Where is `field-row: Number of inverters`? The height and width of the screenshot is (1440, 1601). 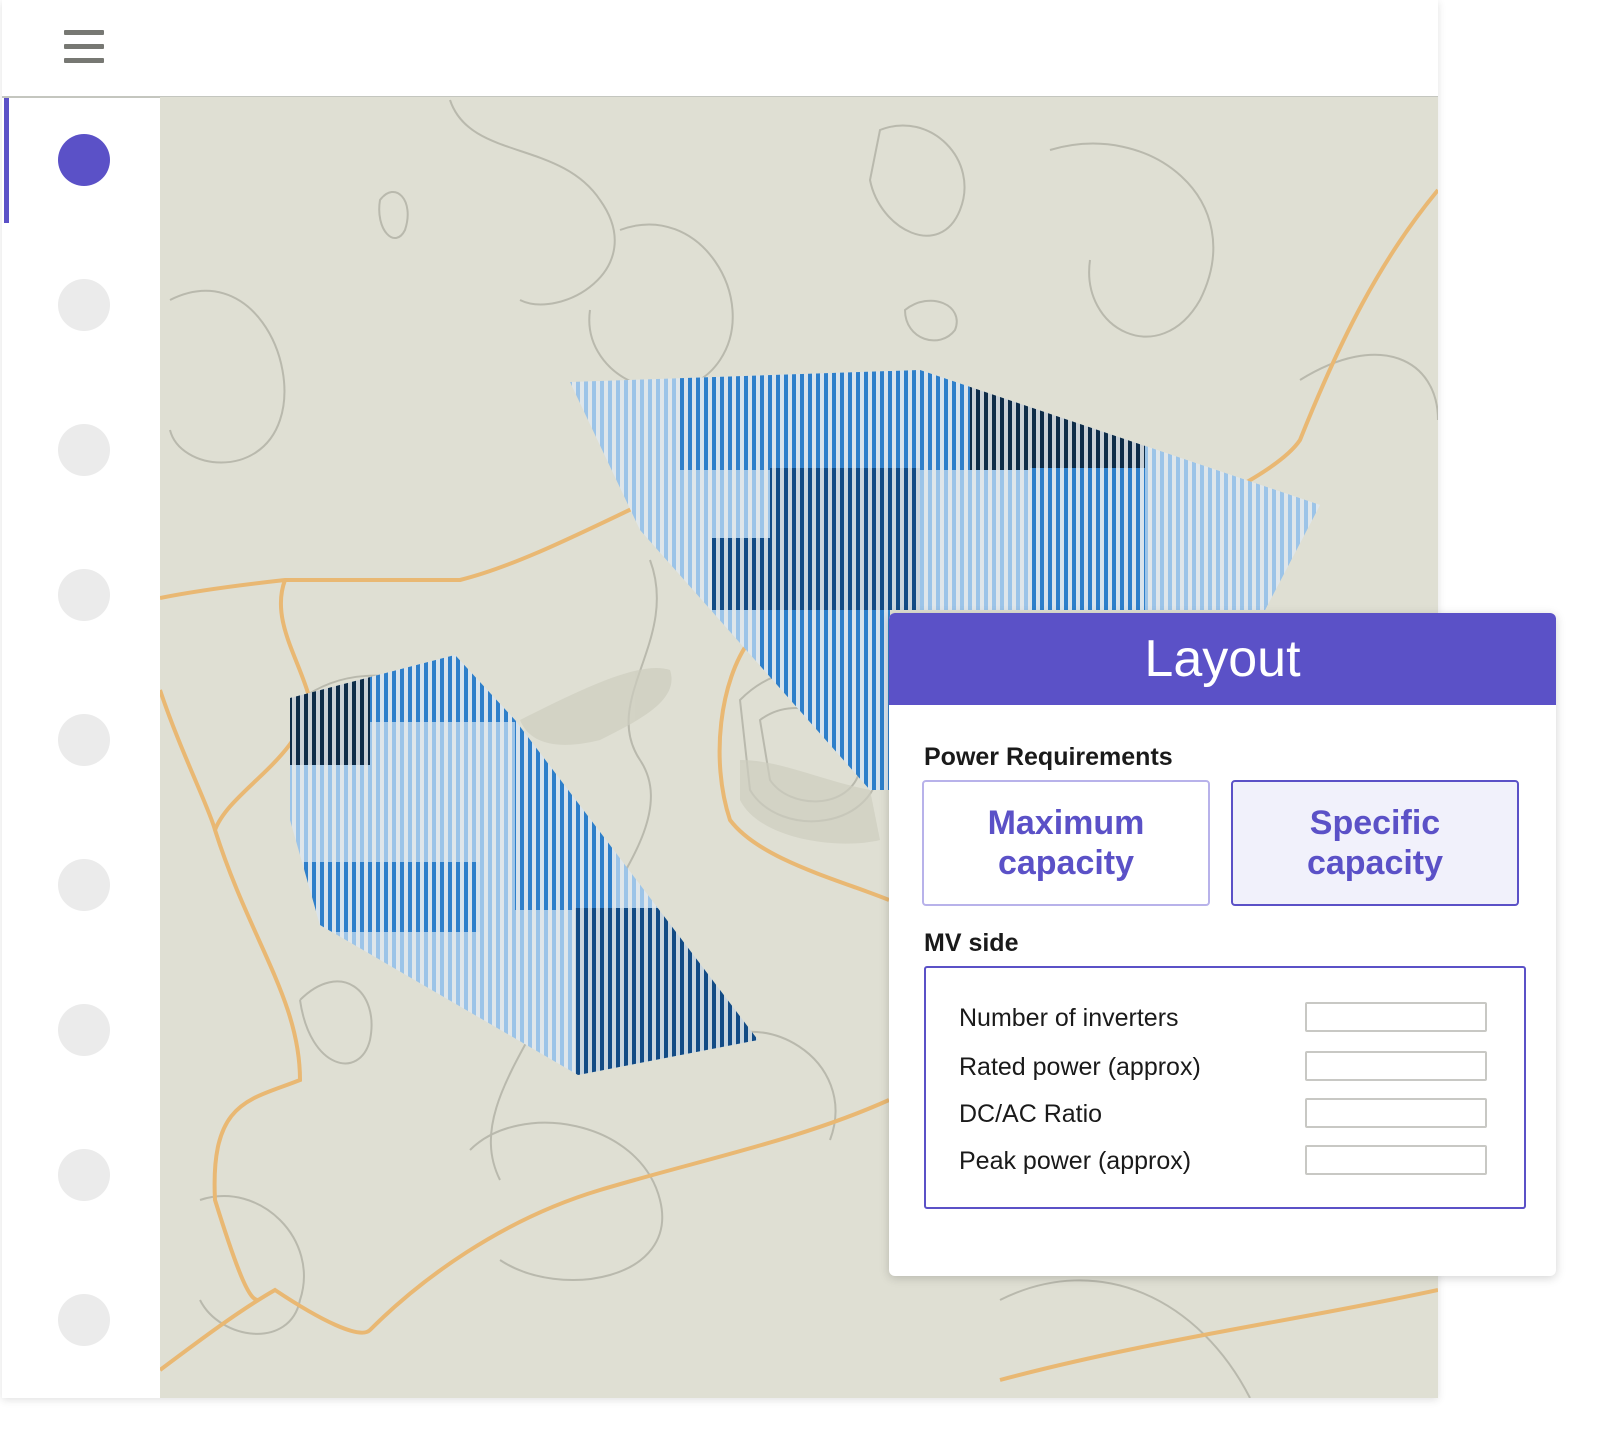
field-row: Number of inverters is located at coordinates (1223, 1017).